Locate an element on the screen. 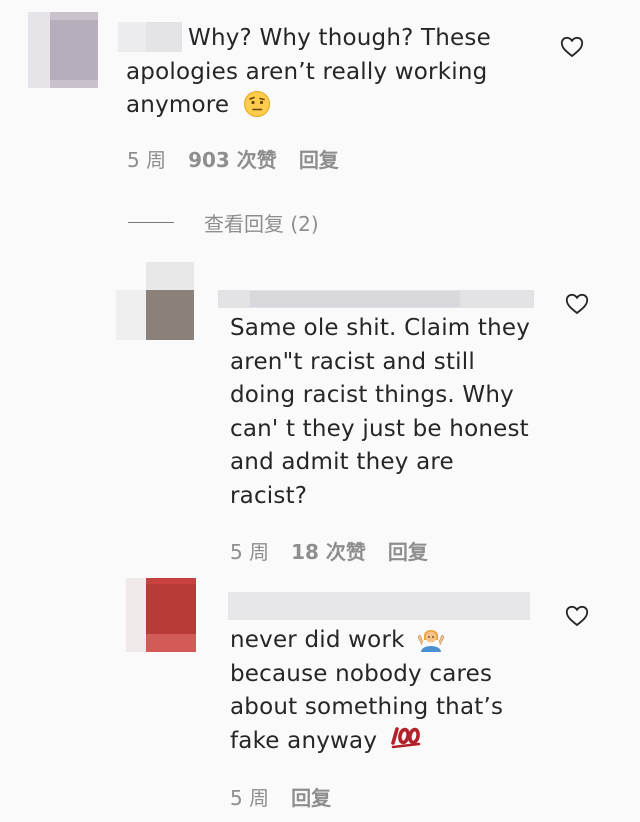 This screenshot has width=640, height=822. person-shrugging-emoji is located at coordinates (431, 638).